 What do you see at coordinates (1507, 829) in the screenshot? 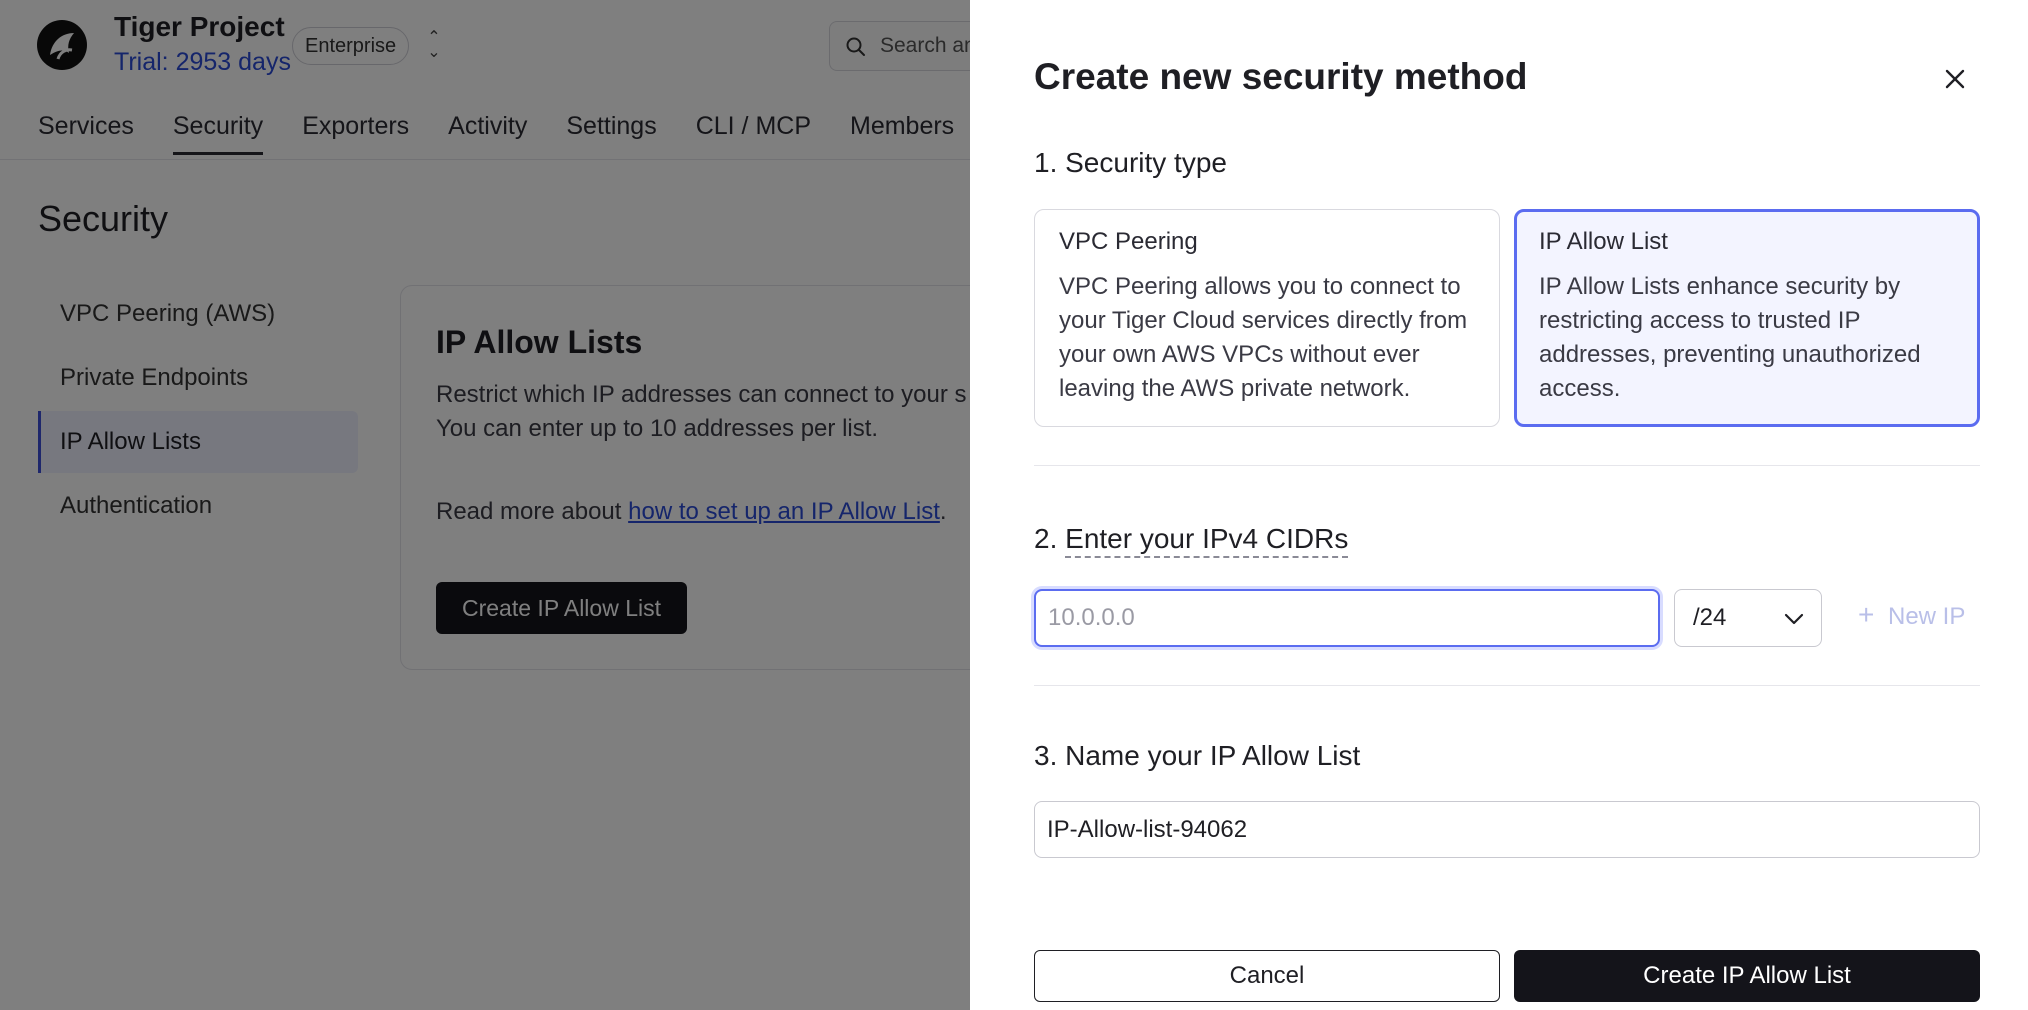
I see `ip-allow-list-name-field` at bounding box center [1507, 829].